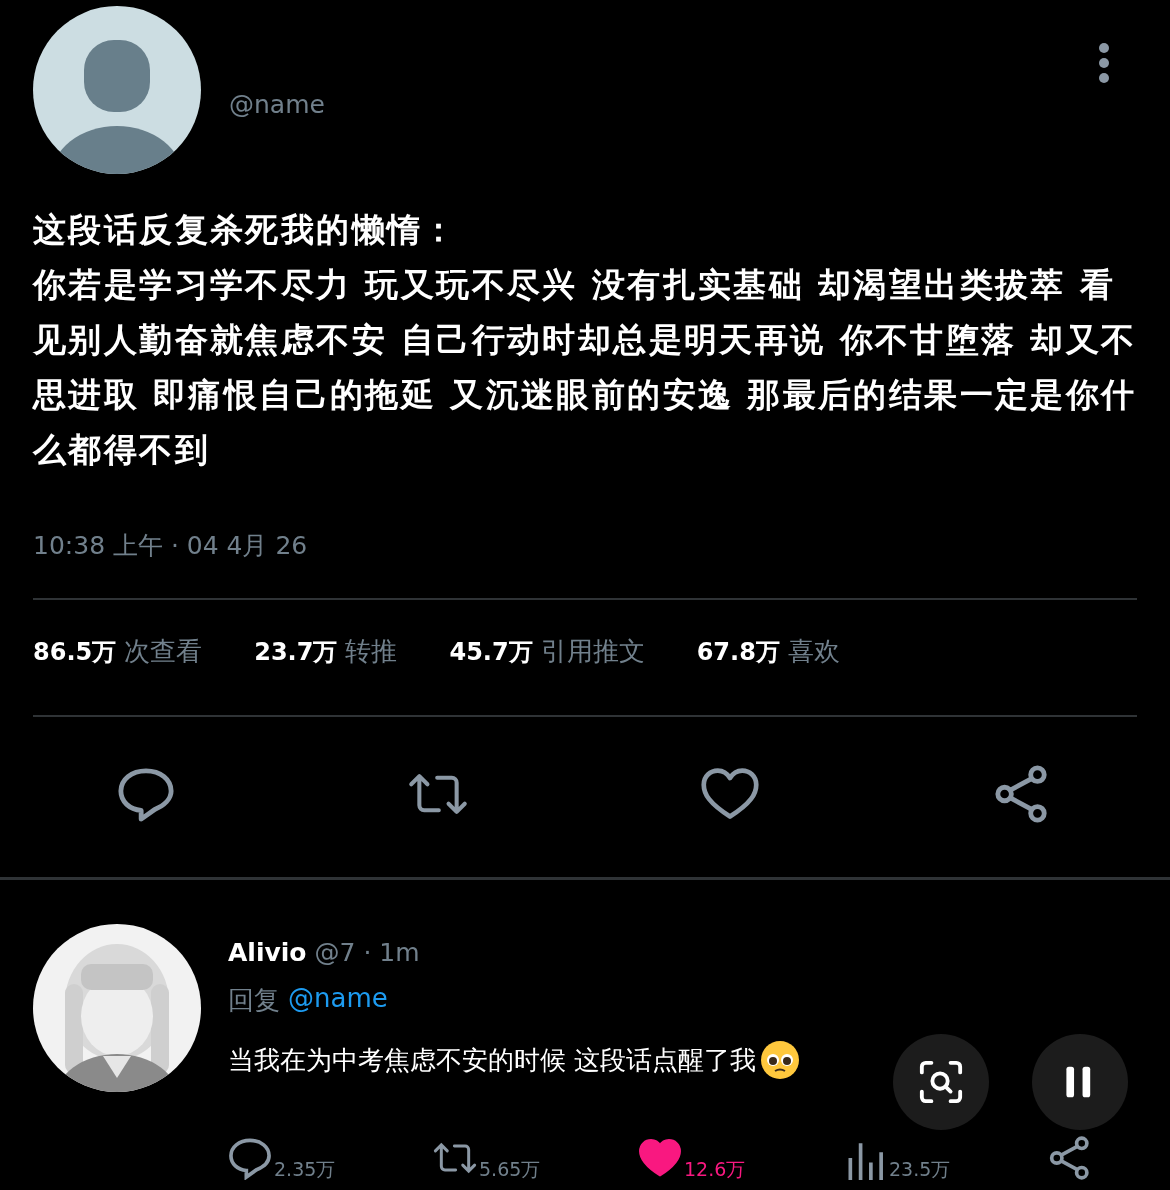 The width and height of the screenshot is (1170, 1190). Describe the element at coordinates (780, 1060) in the screenshot. I see `emoji-icon` at that location.